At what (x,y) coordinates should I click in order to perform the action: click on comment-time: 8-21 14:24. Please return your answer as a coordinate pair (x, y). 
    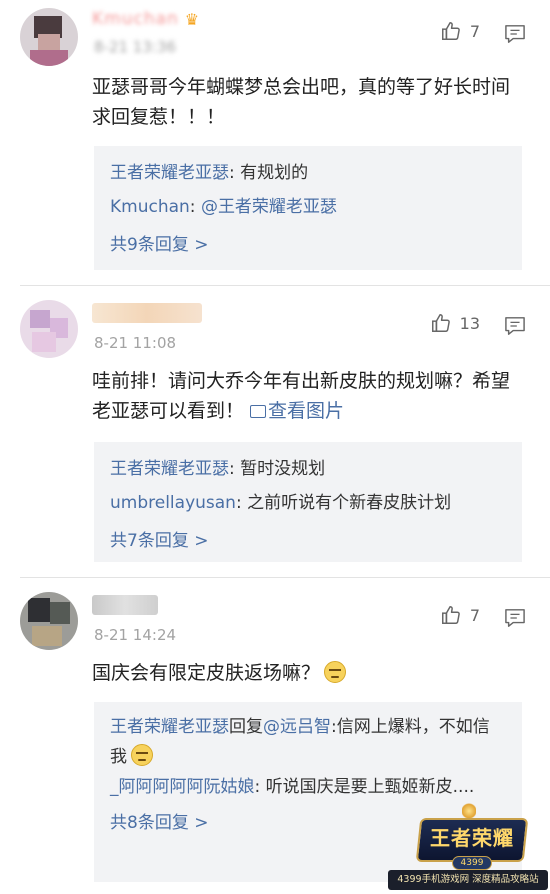
    Looking at the image, I should click on (135, 635).